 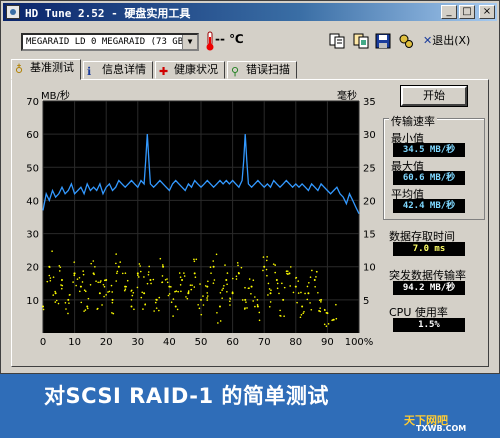 I want to click on cpu-usage-value: 1.5%, so click(x=429, y=325).